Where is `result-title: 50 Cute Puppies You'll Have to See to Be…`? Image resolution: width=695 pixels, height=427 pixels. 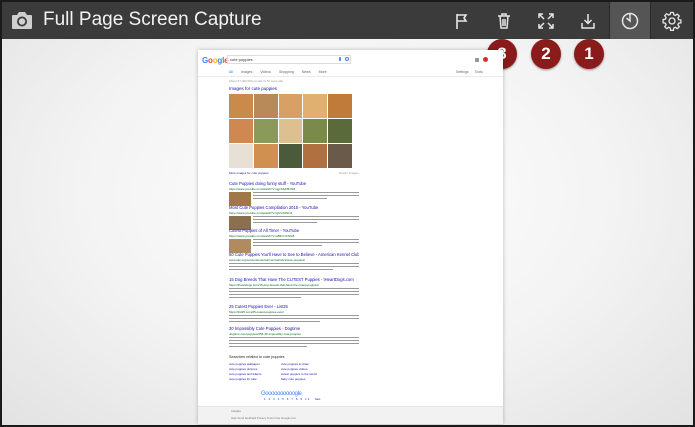
result-title: 50 Cute Puppies You'll Have to See to Be… is located at coordinates (294, 254).